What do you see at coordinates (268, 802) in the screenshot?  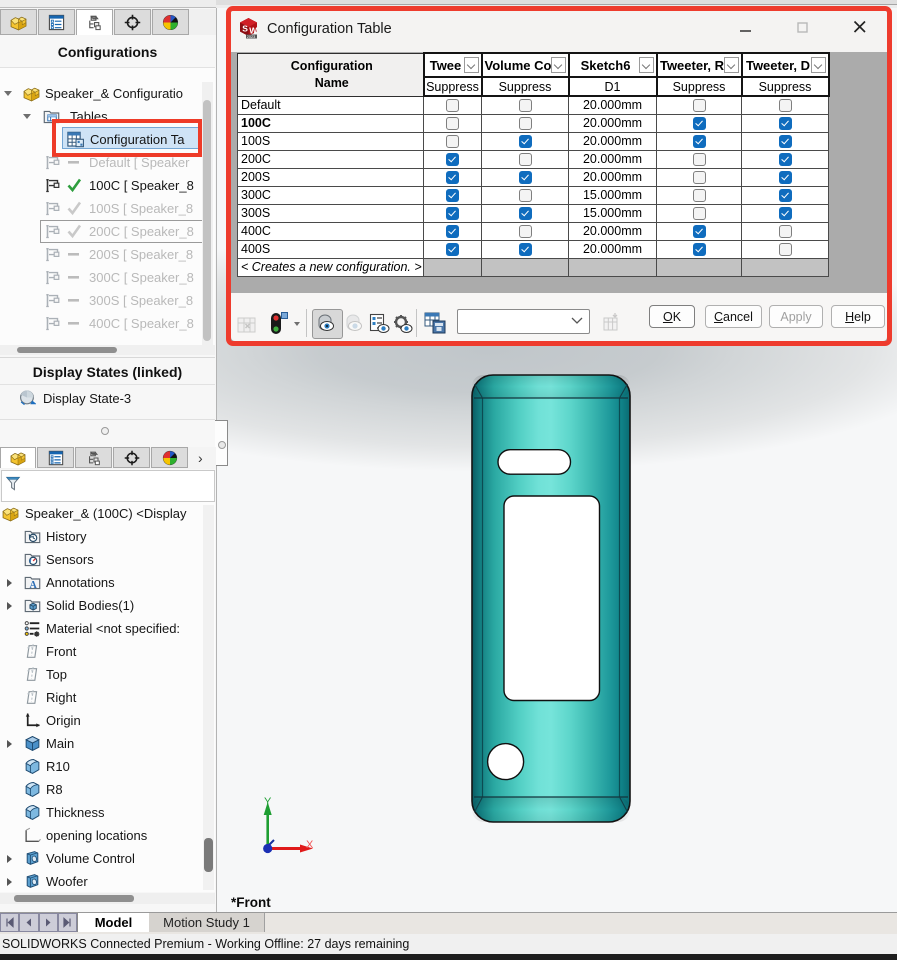 I see `svg-text: Y` at bounding box center [268, 802].